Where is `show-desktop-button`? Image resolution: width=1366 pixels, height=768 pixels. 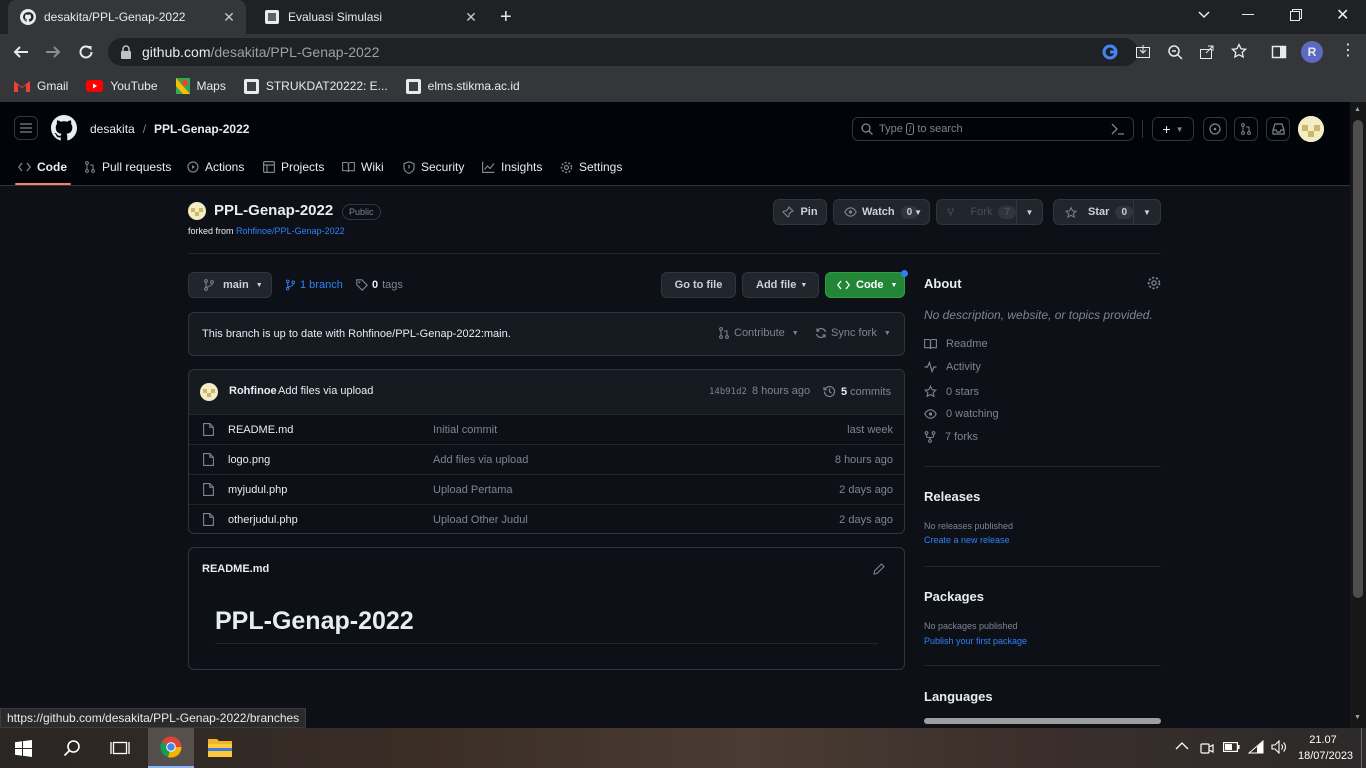 show-desktop-button is located at coordinates (1361, 748).